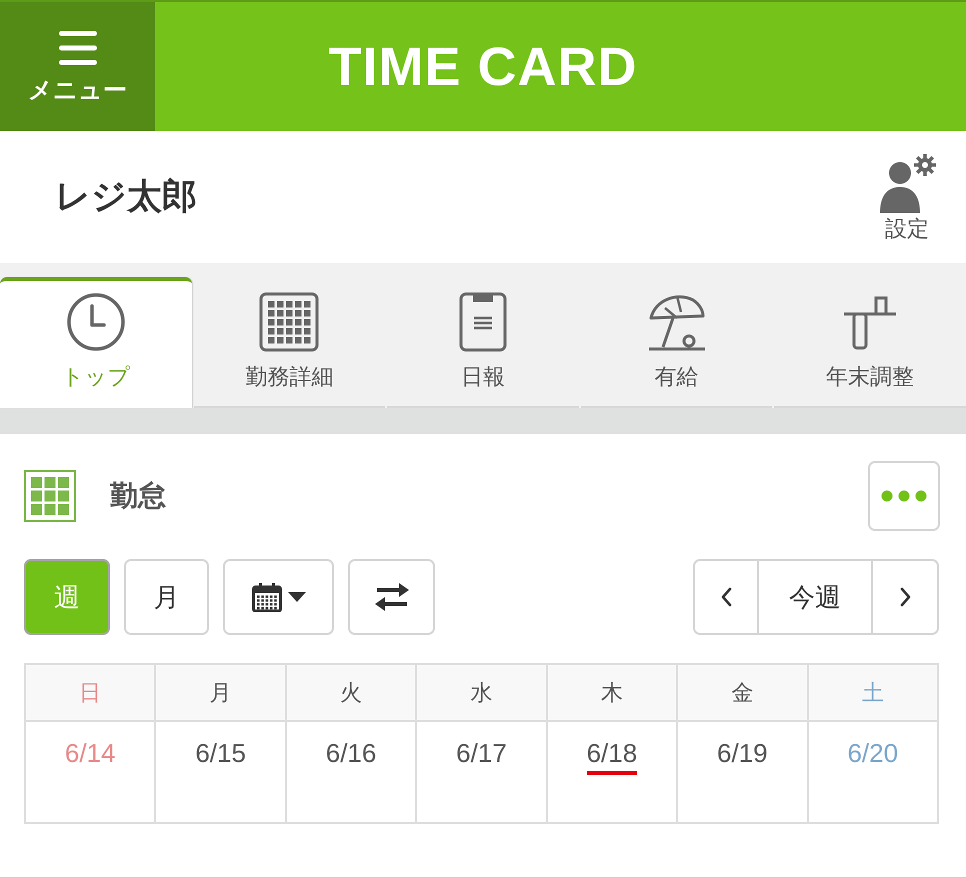  What do you see at coordinates (351, 692) in the screenshot?
I see `weekday-cell: 火` at bounding box center [351, 692].